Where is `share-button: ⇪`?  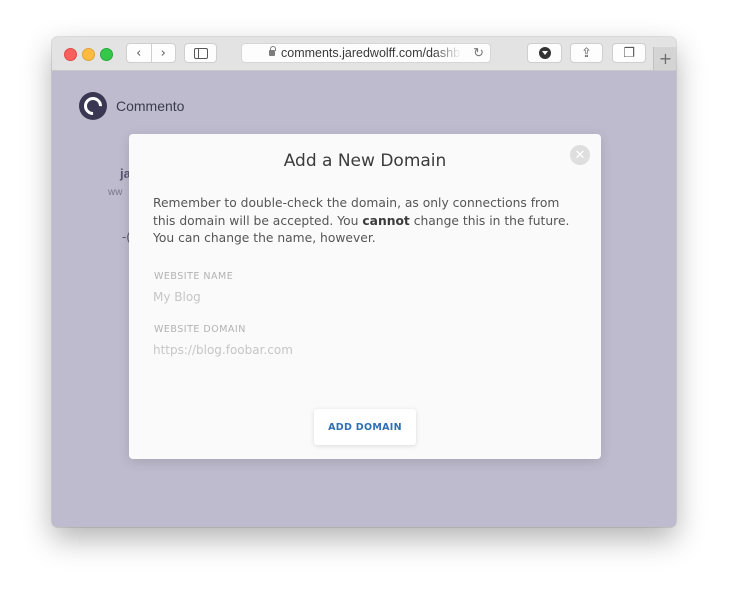 share-button: ⇪ is located at coordinates (586, 53).